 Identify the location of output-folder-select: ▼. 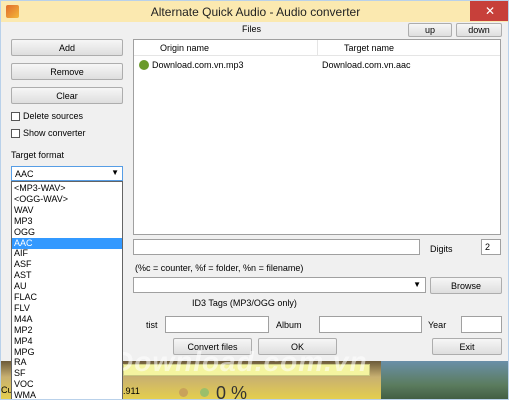
(279, 285).